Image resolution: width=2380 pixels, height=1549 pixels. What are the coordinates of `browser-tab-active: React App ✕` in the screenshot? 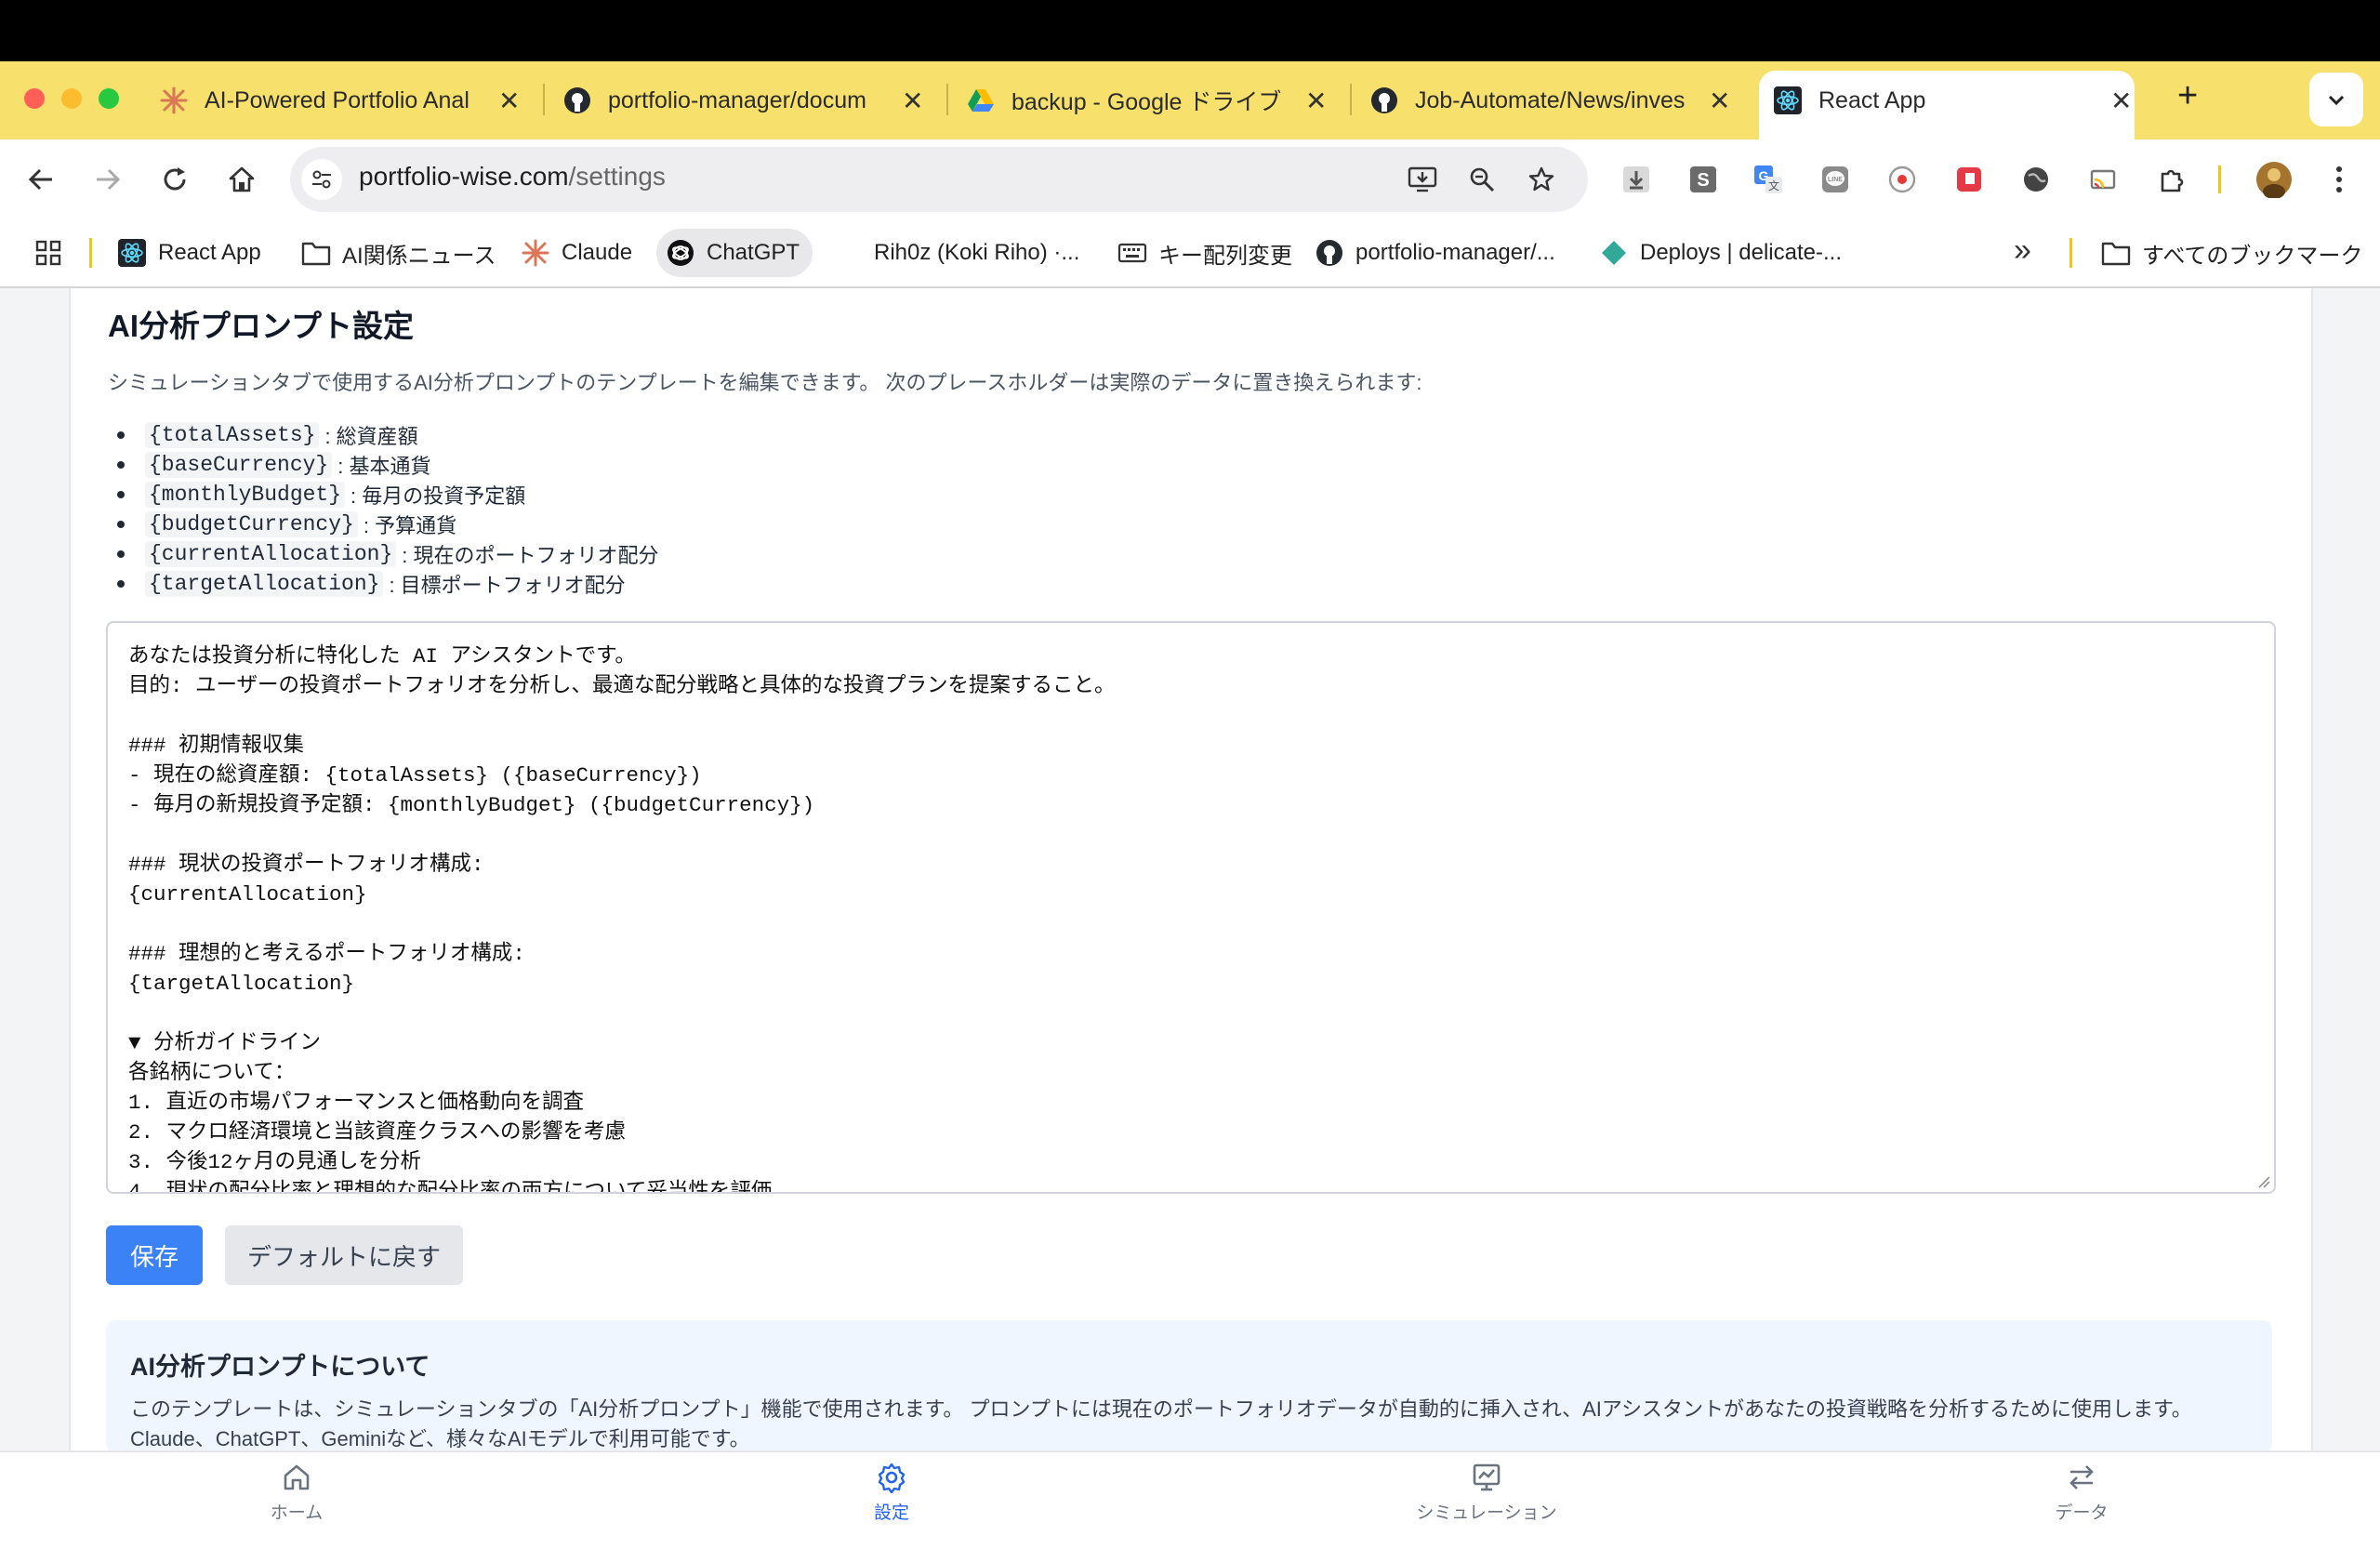 It's located at (1953, 100).